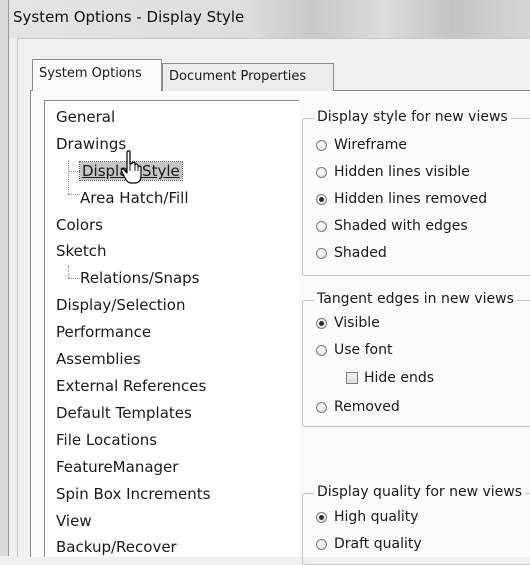 This screenshot has width=530, height=565. I want to click on tree-item-performance: Performance, so click(103, 332).